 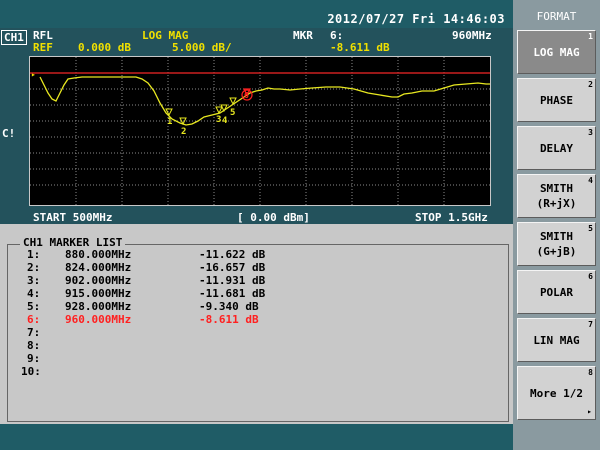 What do you see at coordinates (34, 345) in the screenshot?
I see `marker-row-number: 8:` at bounding box center [34, 345].